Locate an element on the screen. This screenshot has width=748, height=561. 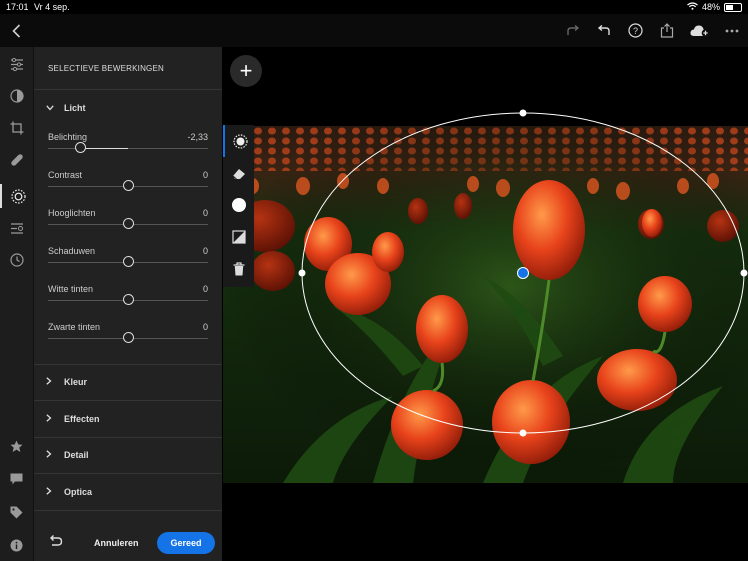
section-licht: Licht is located at coordinates (66, 108).